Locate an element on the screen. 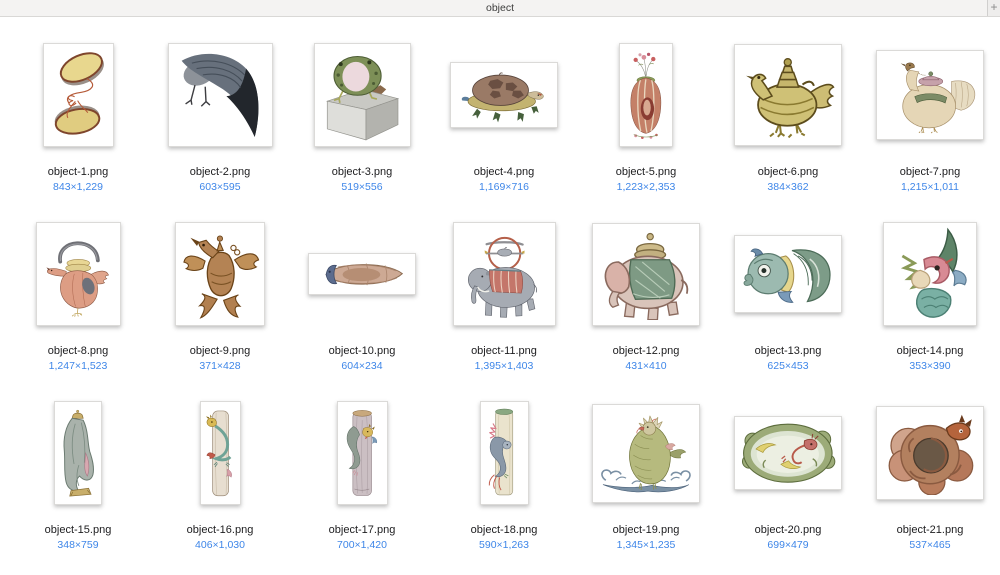  cream-column-with-dragon-art is located at coordinates (501, 452).